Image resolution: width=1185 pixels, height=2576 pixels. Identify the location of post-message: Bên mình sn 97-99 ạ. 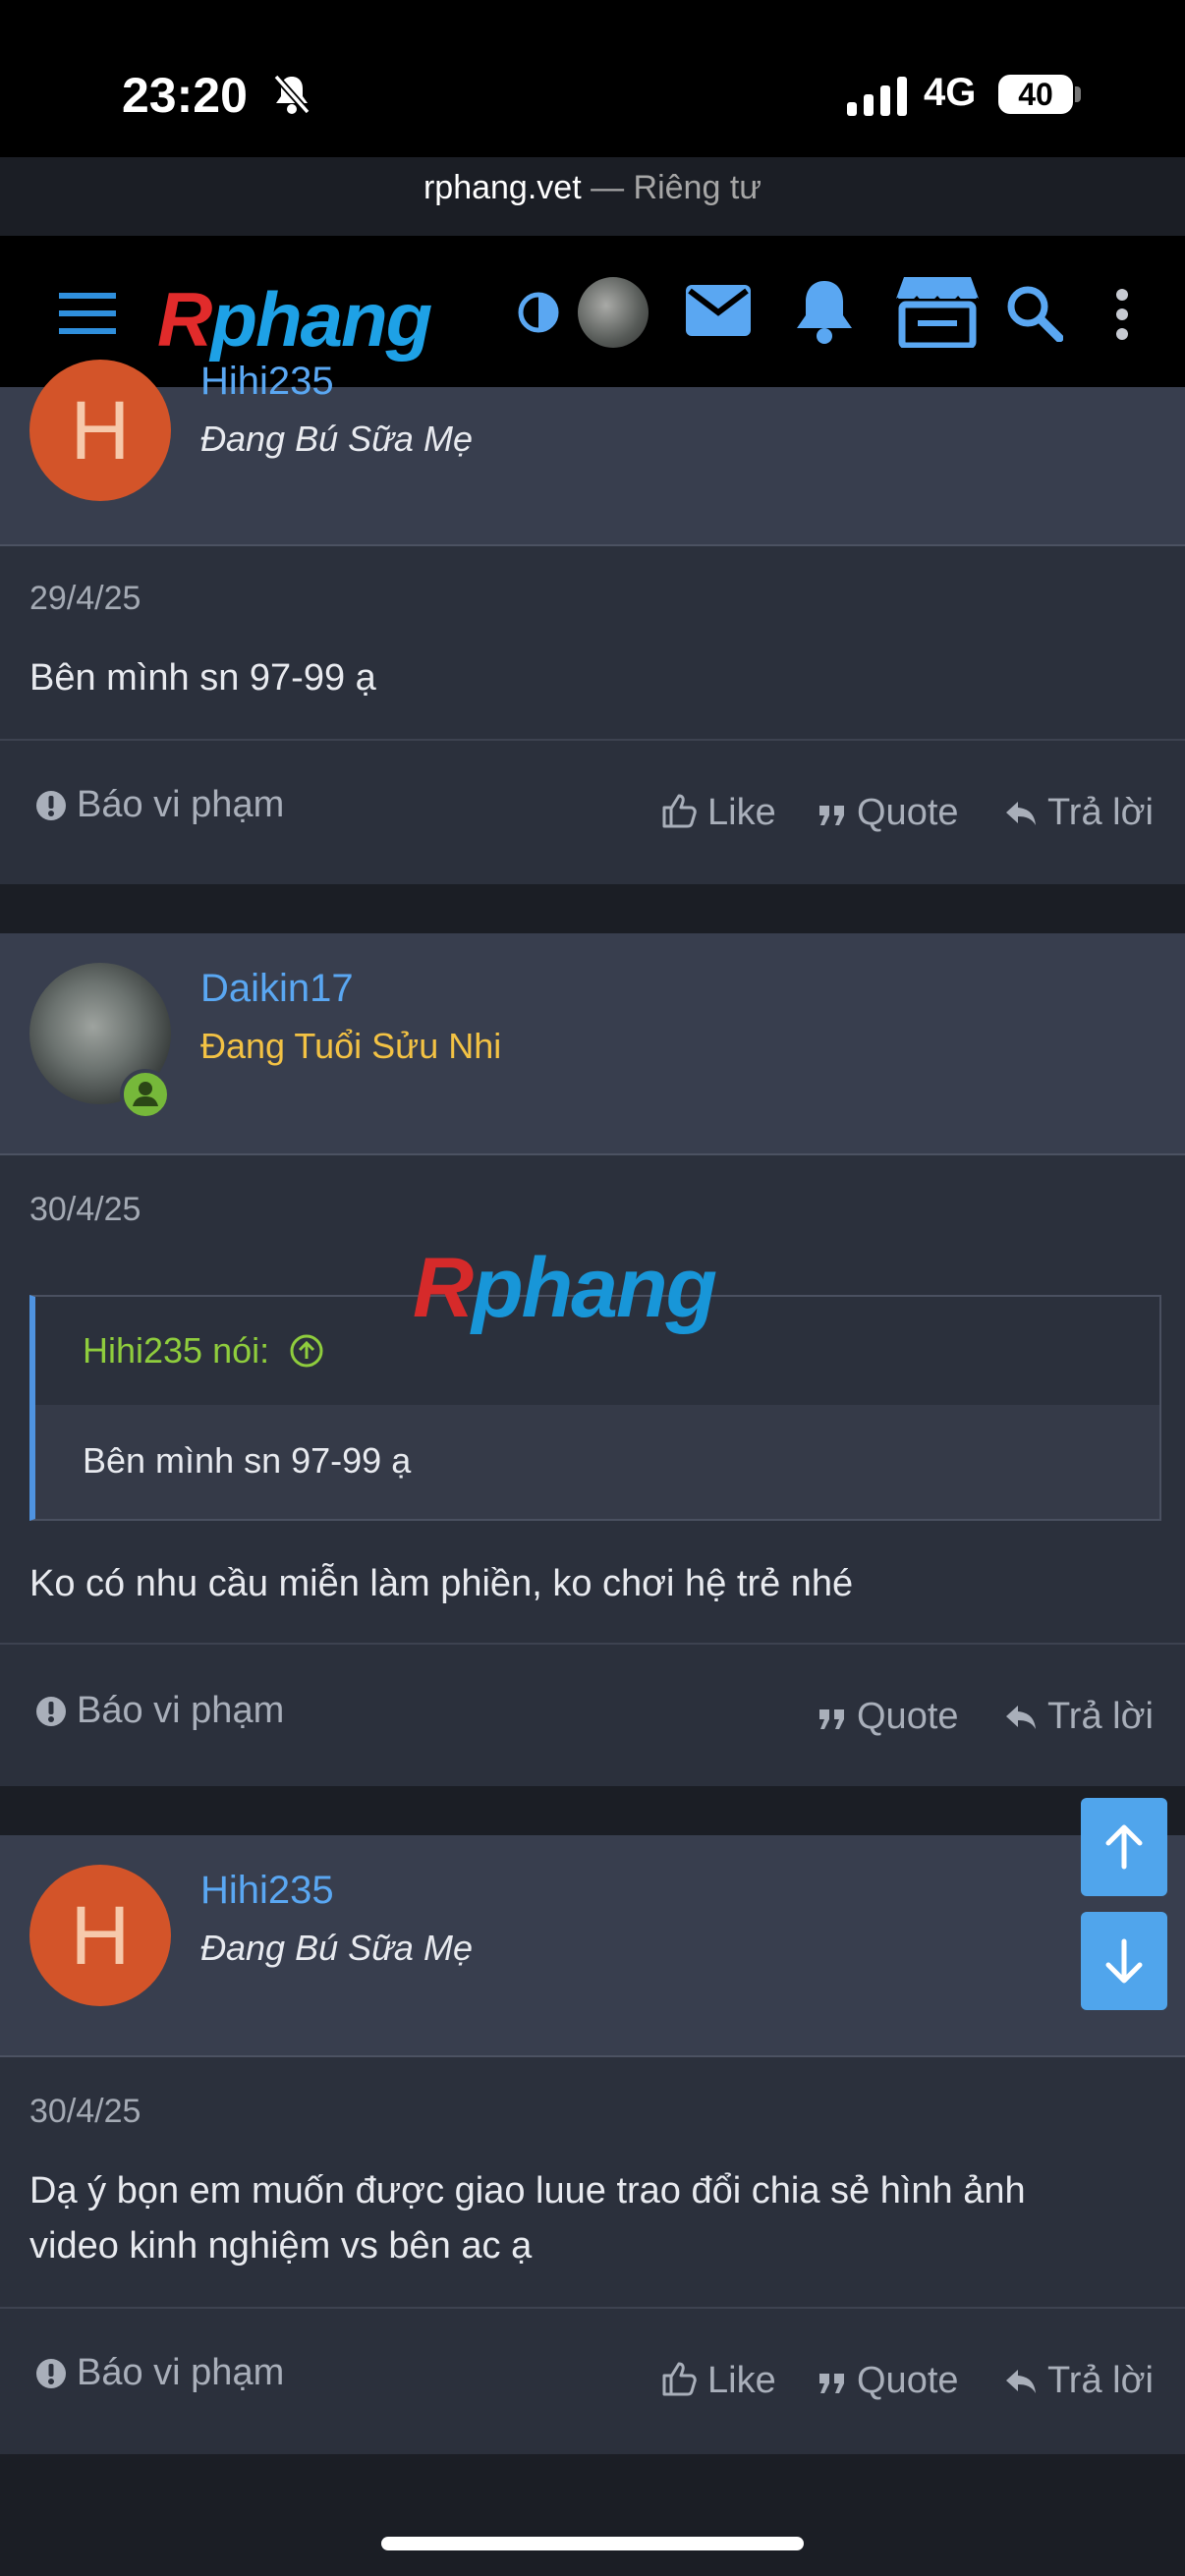
(202, 678).